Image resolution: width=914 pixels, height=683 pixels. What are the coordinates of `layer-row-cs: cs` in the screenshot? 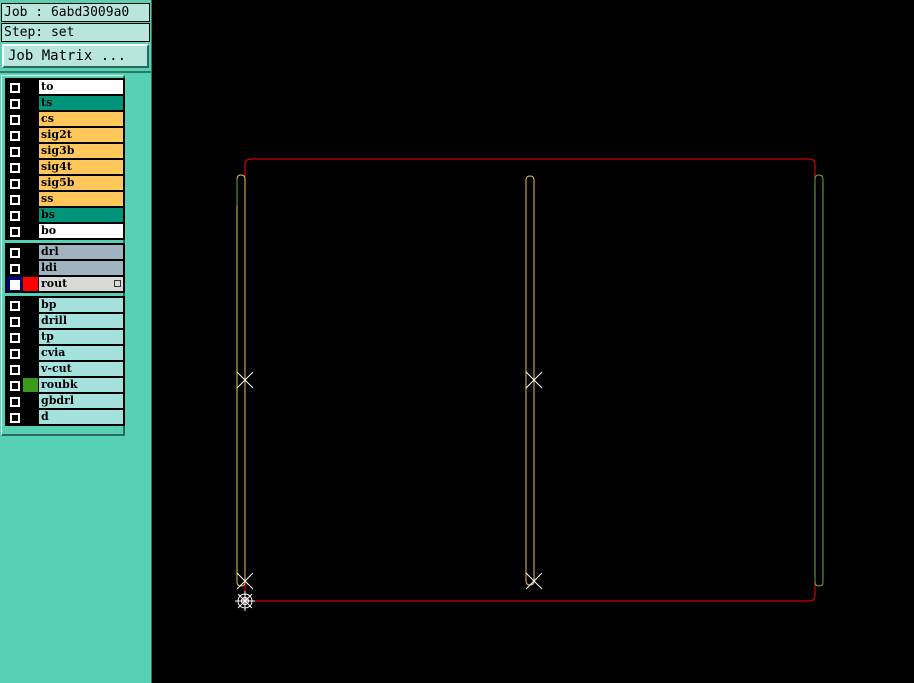 It's located at (65, 119).